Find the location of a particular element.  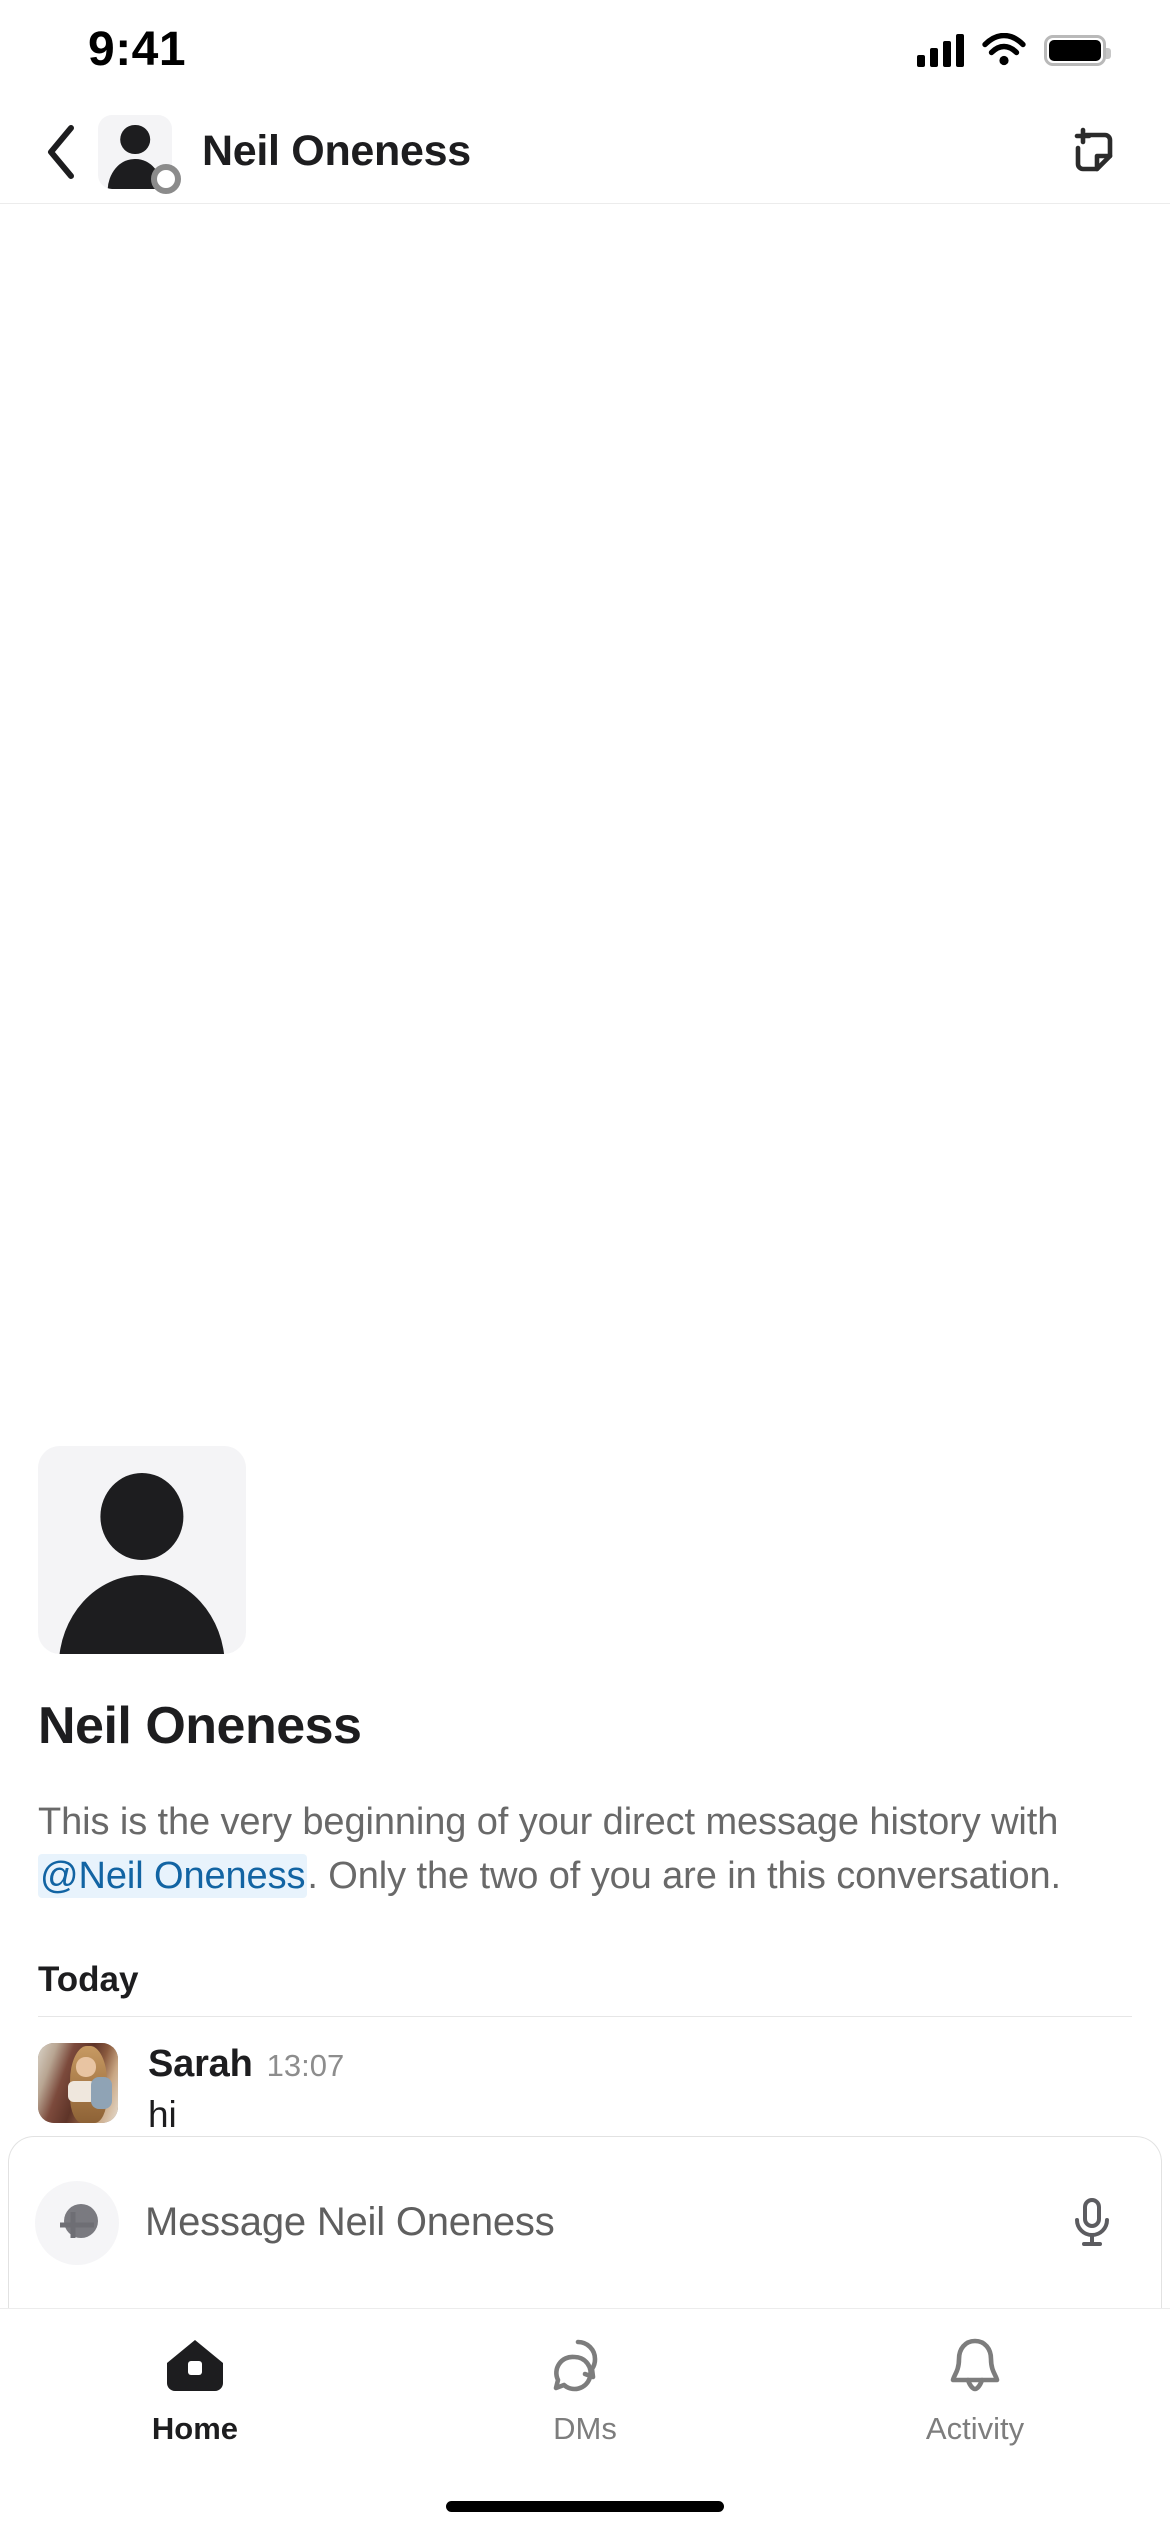

back-button is located at coordinates (61, 152).